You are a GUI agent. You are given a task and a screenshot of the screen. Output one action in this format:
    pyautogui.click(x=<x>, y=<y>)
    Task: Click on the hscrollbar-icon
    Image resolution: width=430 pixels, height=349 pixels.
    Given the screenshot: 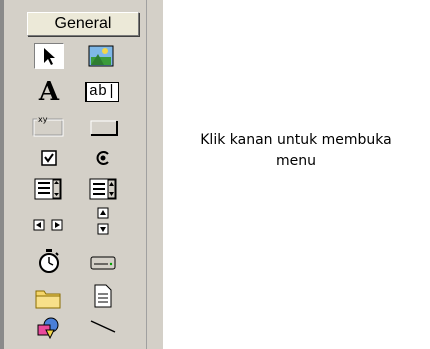 What is the action you would take?
    pyautogui.click(x=48, y=225)
    